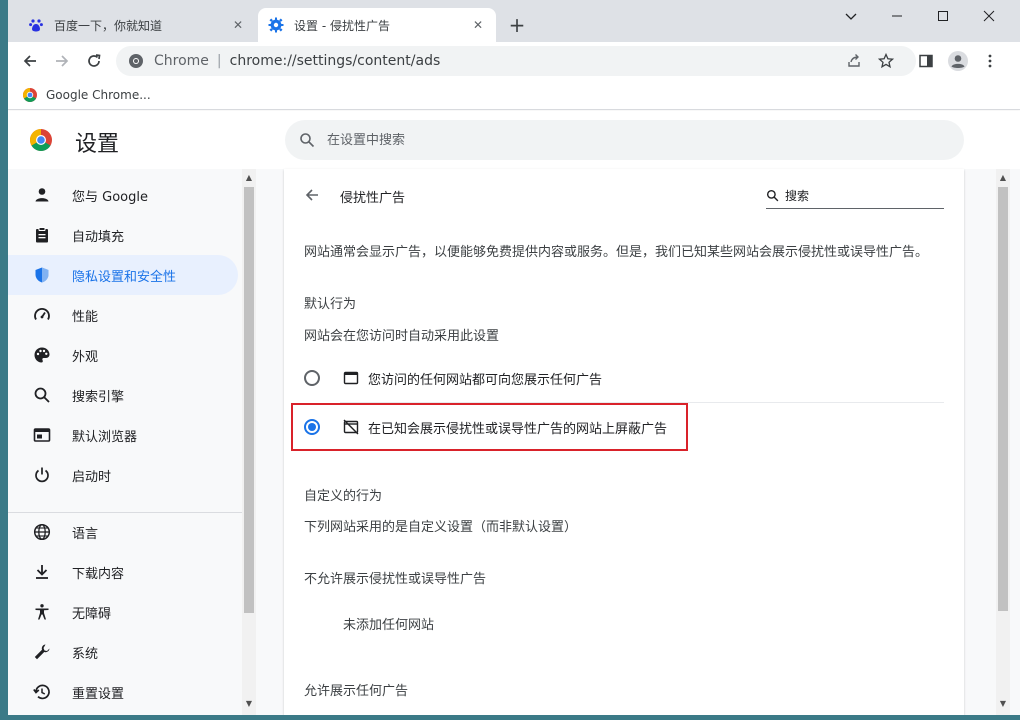 The height and width of the screenshot is (720, 1020). What do you see at coordinates (123, 315) in the screenshot?
I see `sidebar-item-performance: 性能` at bounding box center [123, 315].